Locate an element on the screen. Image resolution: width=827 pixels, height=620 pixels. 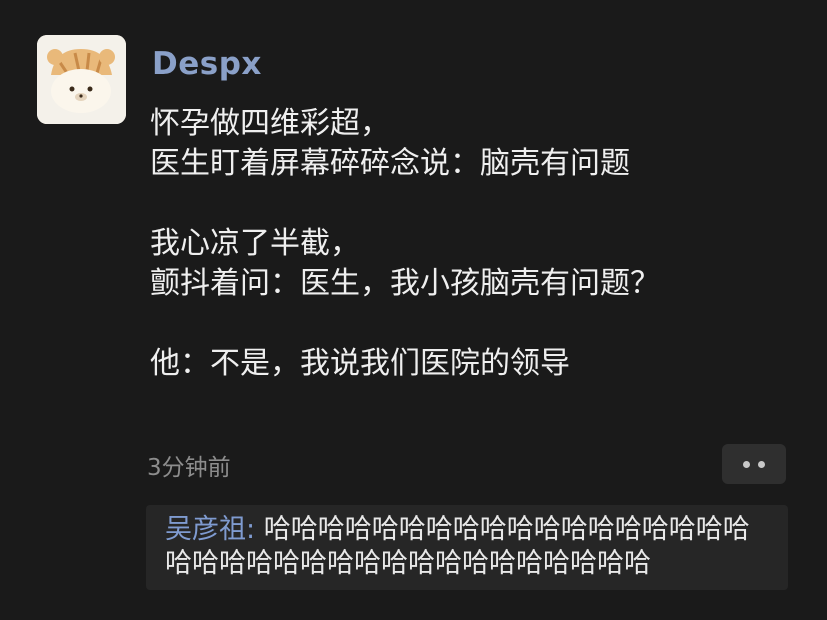
avatar is located at coordinates (81, 79).